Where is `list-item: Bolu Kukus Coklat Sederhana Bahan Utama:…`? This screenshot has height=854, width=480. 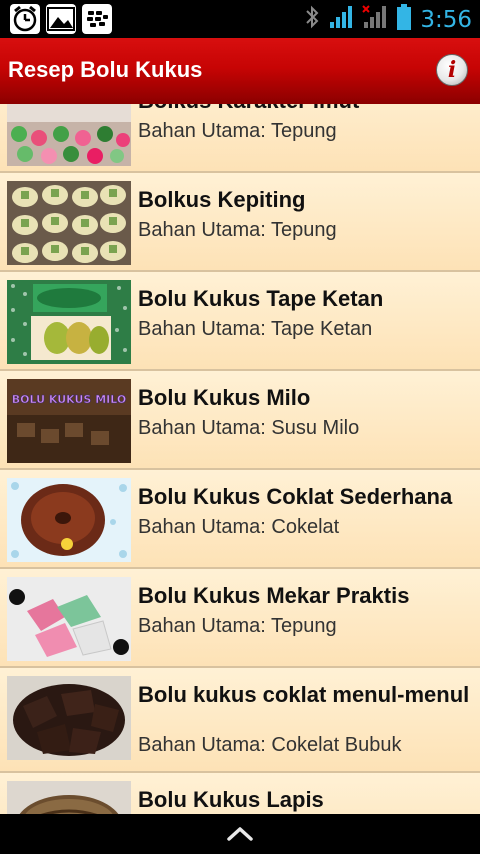 list-item: Bolu Kukus Coklat Sederhana Bahan Utama:… is located at coordinates (240, 519).